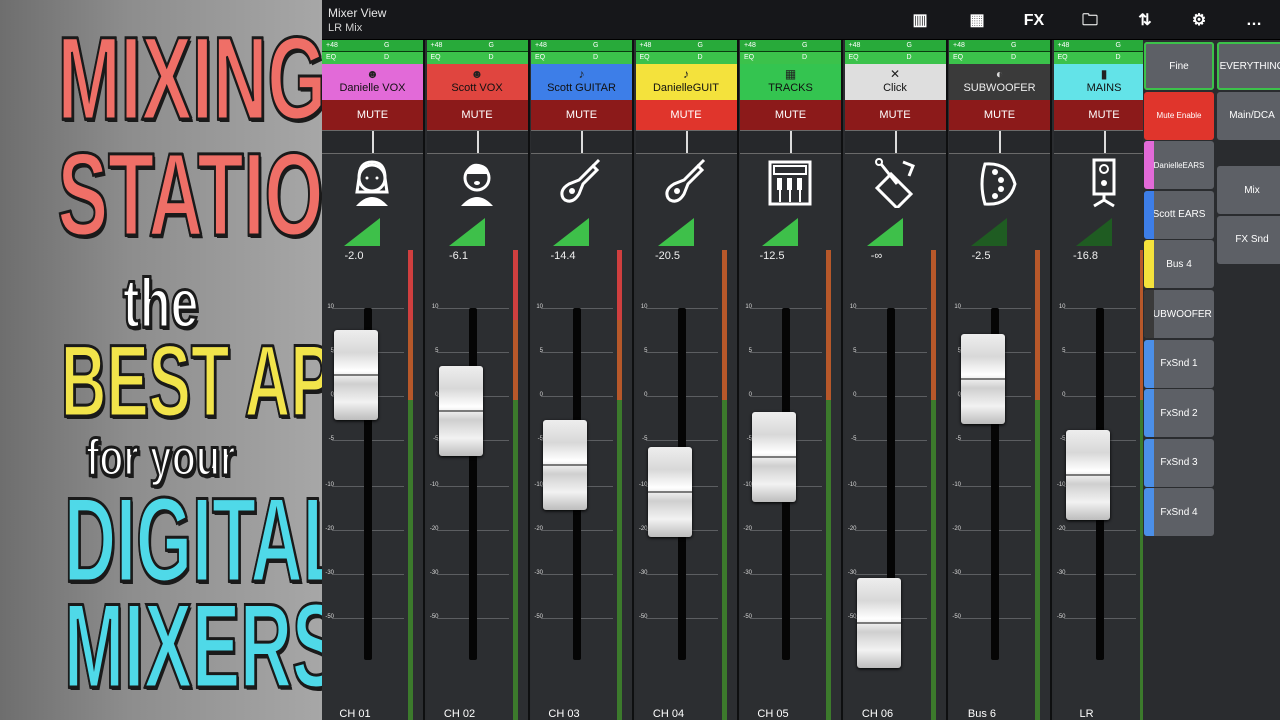 This screenshot has height=720, width=1280. I want to click on gear-icon: ⚙, so click(1199, 20).